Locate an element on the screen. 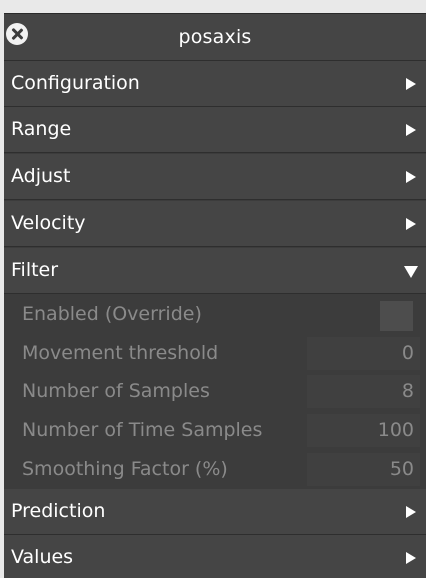  movement-threshold-label: Movement threshold is located at coordinates (120, 353).